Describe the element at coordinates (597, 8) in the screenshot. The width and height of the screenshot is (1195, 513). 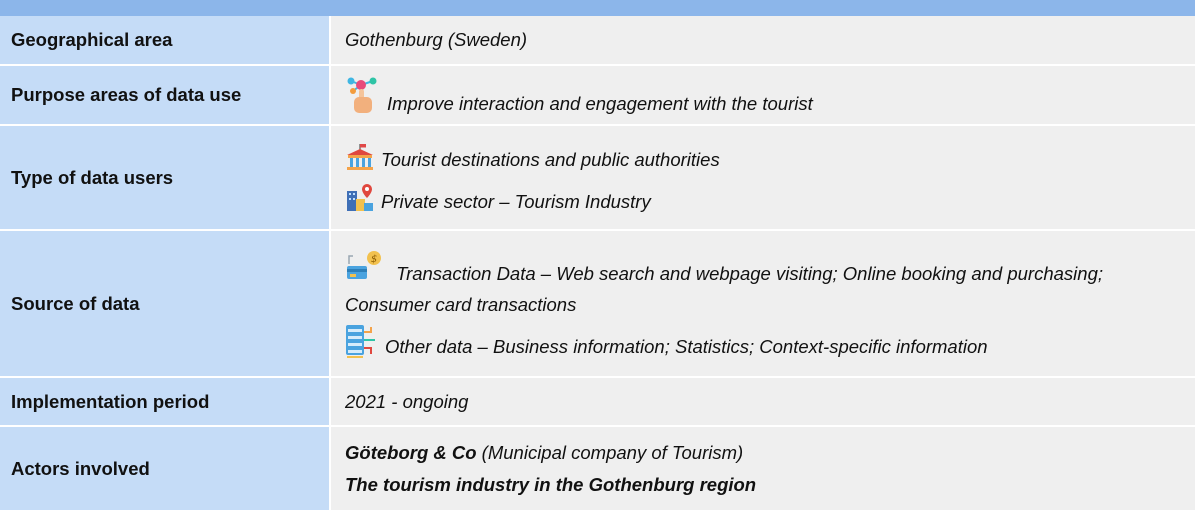
I see `table-header-bar` at that location.